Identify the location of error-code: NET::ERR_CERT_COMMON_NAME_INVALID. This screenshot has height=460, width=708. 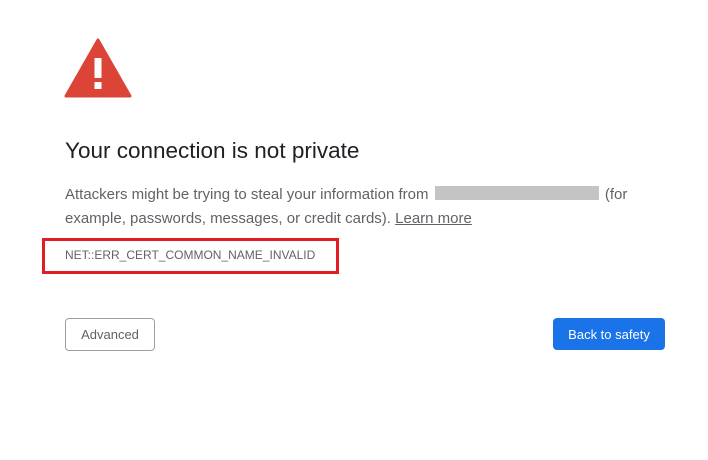
(190, 255).